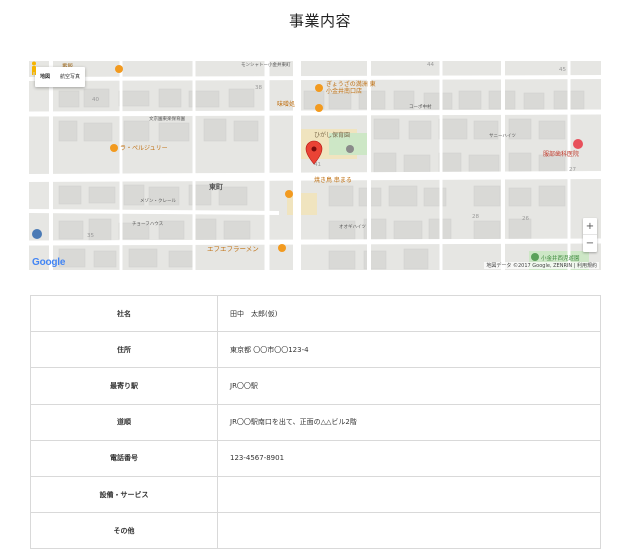 The image size is (640, 556). I want to click on map-label-num7: 44, so click(430, 65).